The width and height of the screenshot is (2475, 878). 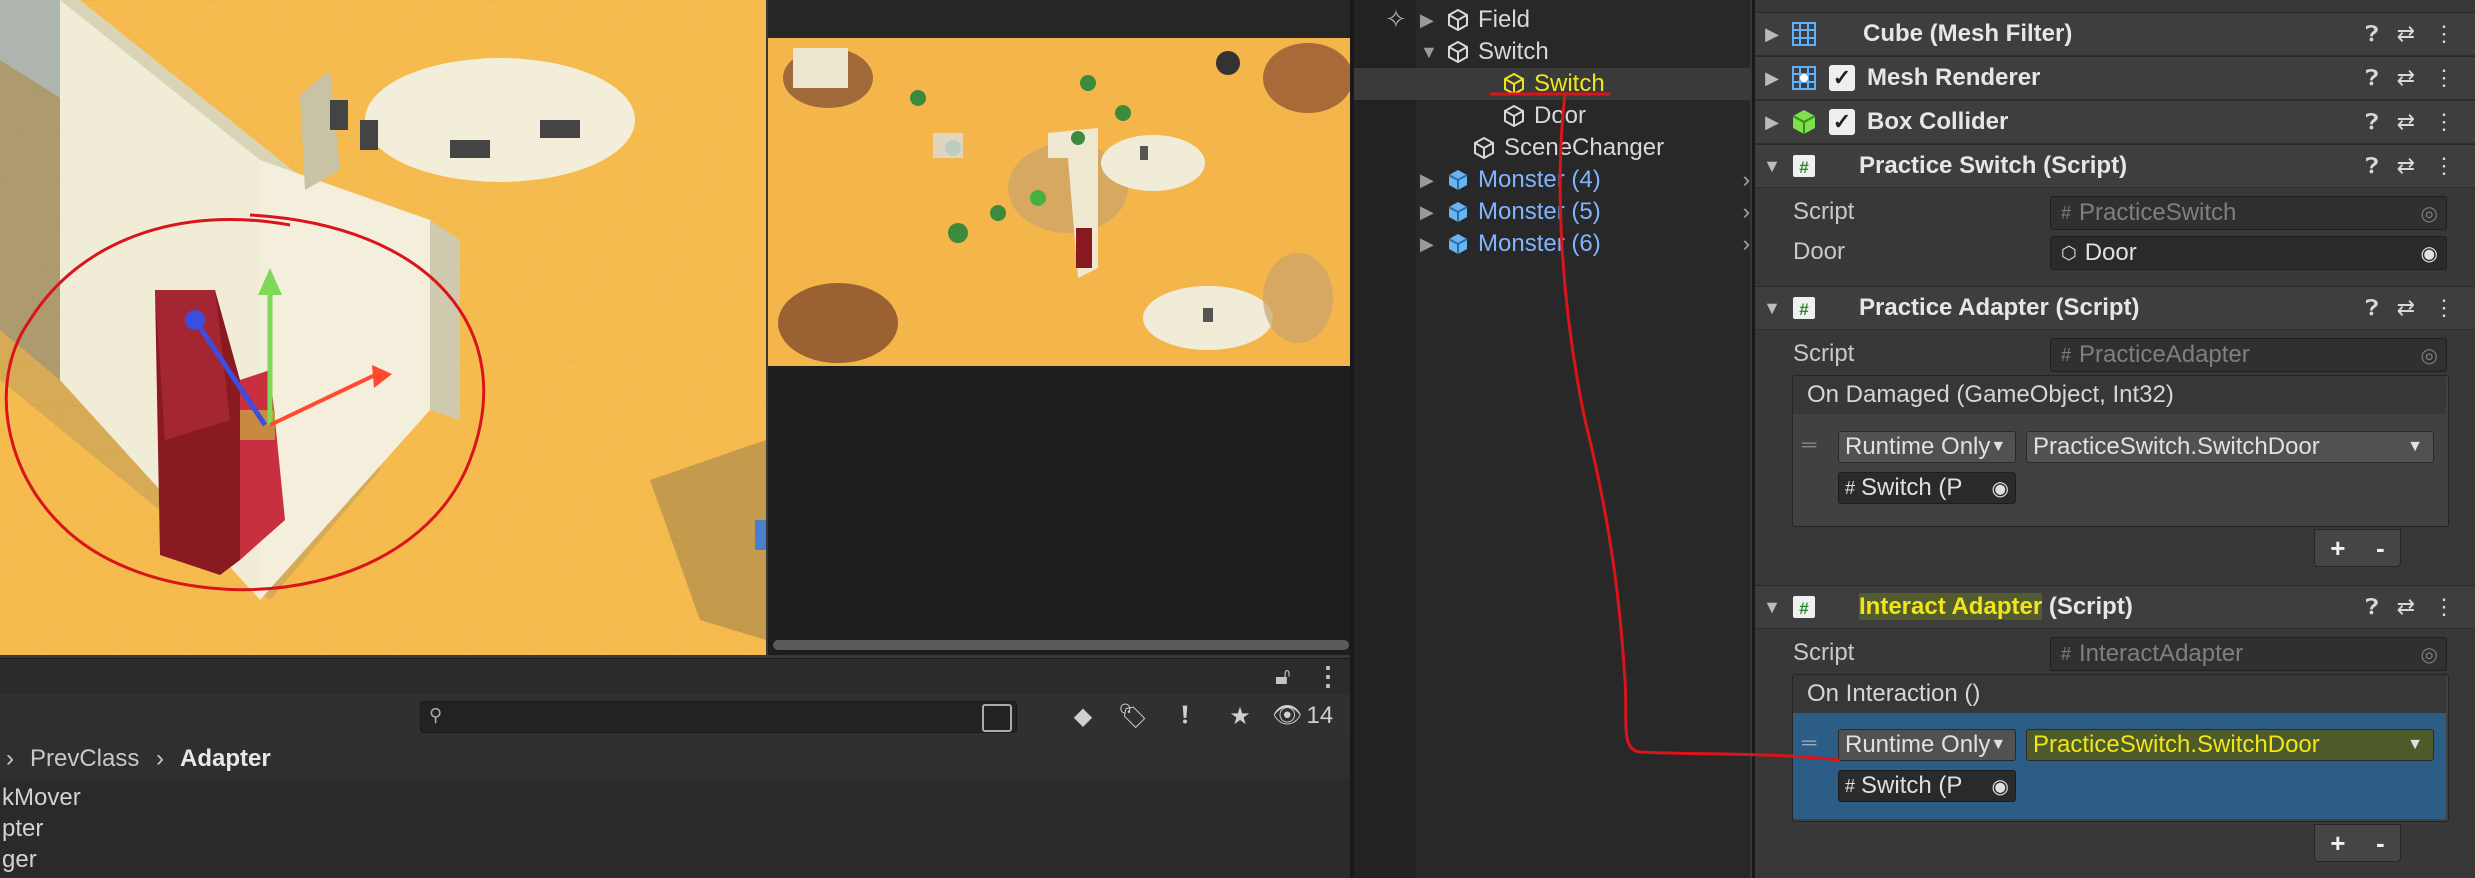 I want to click on project-file-list, so click(x=675, y=829).